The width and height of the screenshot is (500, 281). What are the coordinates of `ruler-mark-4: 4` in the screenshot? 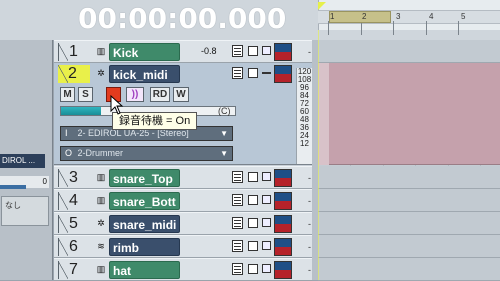 It's located at (431, 16).